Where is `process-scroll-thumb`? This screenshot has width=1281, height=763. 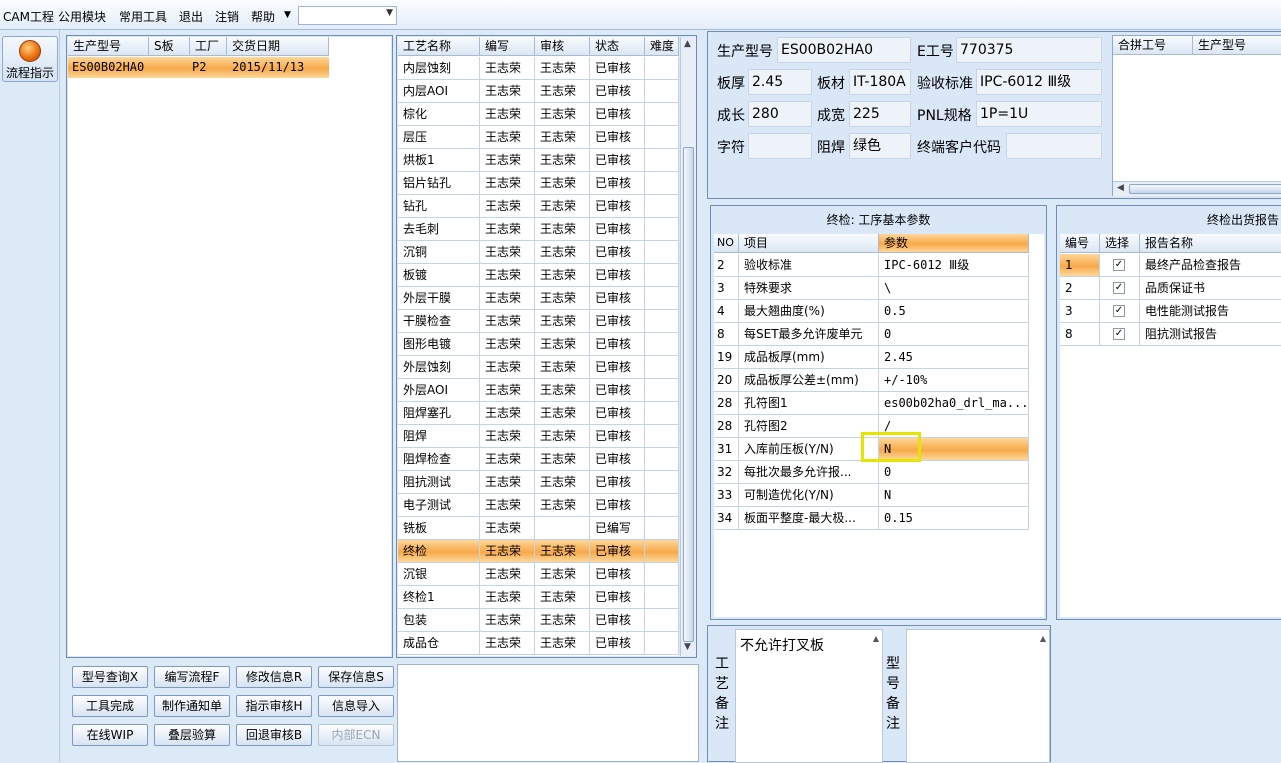 process-scroll-thumb is located at coordinates (688, 394).